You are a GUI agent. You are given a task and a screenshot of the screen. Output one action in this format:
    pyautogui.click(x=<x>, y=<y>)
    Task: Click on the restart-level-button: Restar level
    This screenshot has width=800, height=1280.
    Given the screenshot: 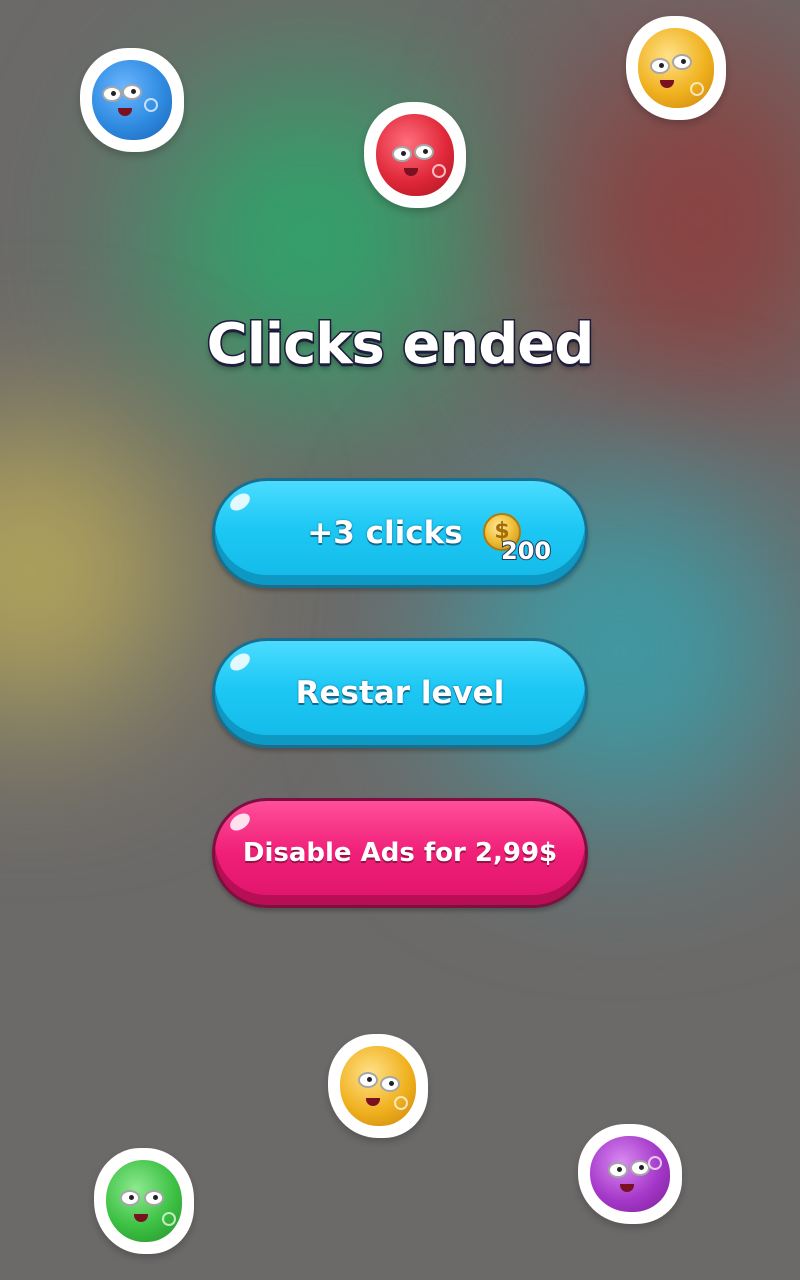 What is the action you would take?
    pyautogui.click(x=400, y=693)
    